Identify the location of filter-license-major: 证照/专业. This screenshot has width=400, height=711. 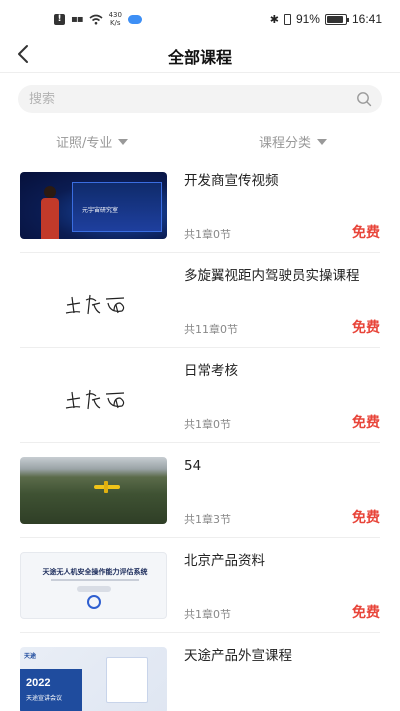
(92, 141).